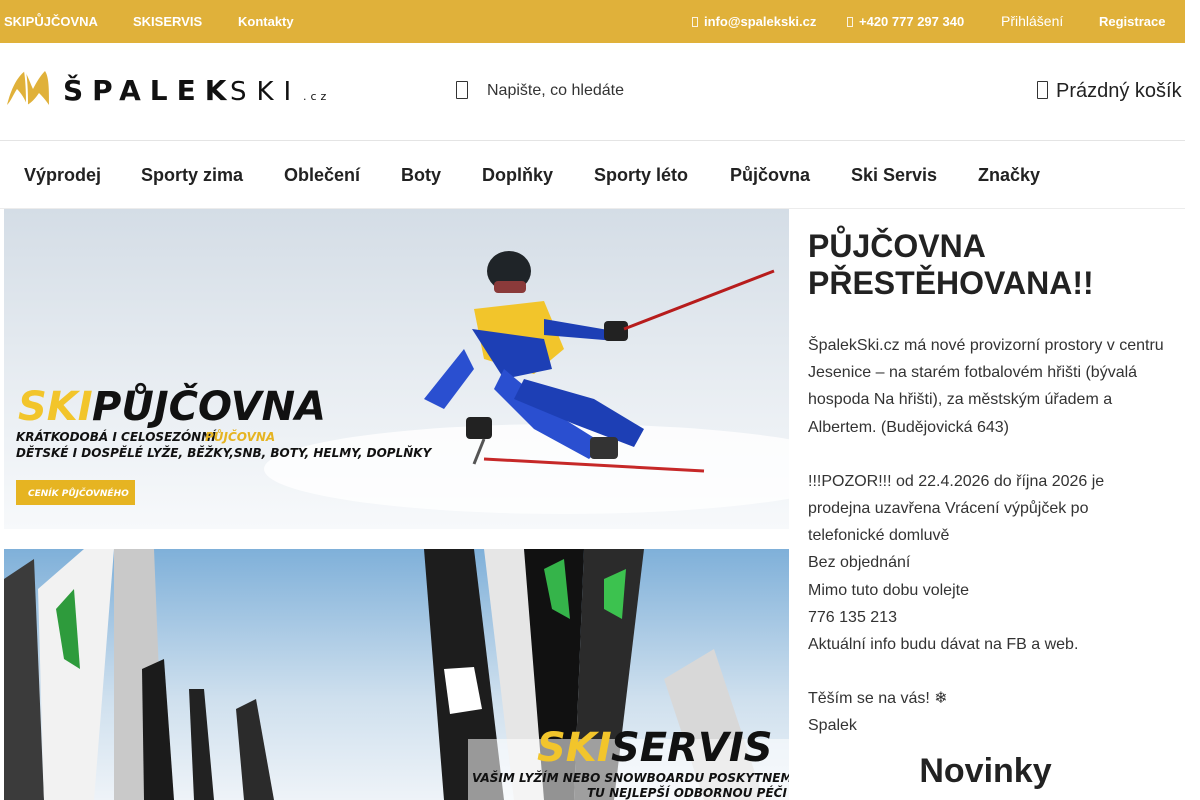  What do you see at coordinates (1119, 91) in the screenshot?
I see `cart-label: Prázdný košík` at bounding box center [1119, 91].